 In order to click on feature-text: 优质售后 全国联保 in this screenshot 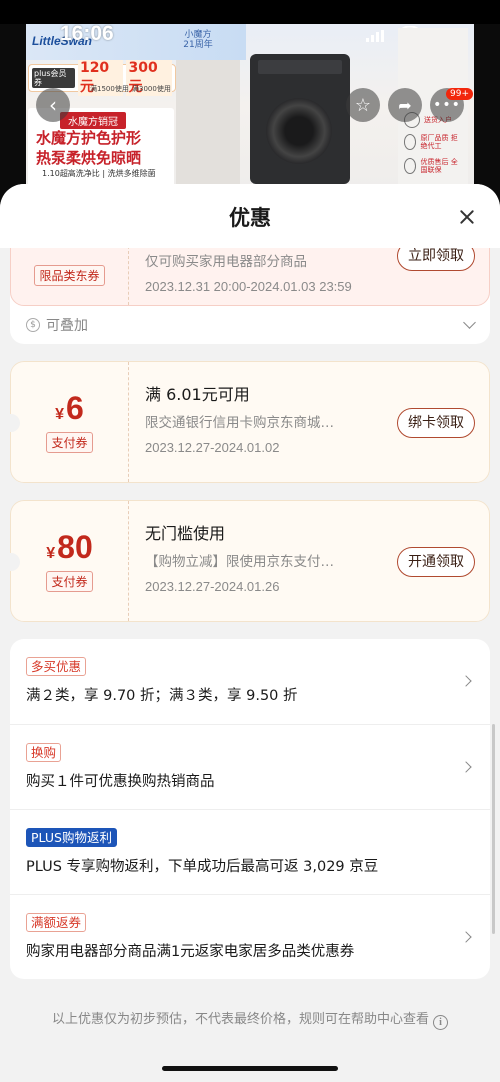, I will do `click(439, 166)`.